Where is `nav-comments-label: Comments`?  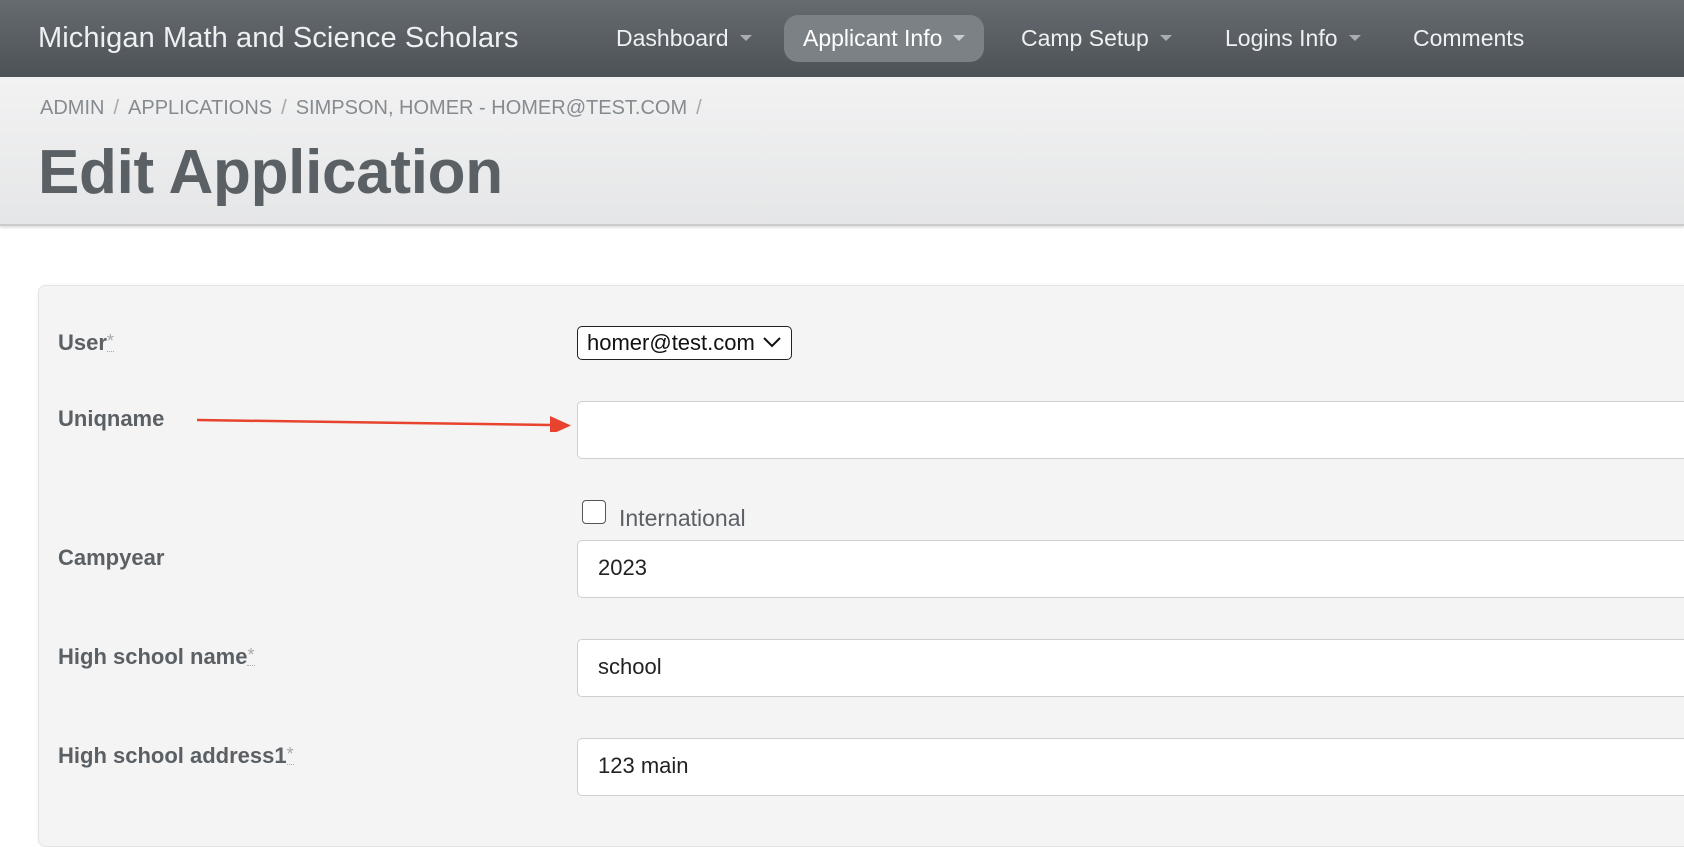 nav-comments-label: Comments is located at coordinates (1469, 38).